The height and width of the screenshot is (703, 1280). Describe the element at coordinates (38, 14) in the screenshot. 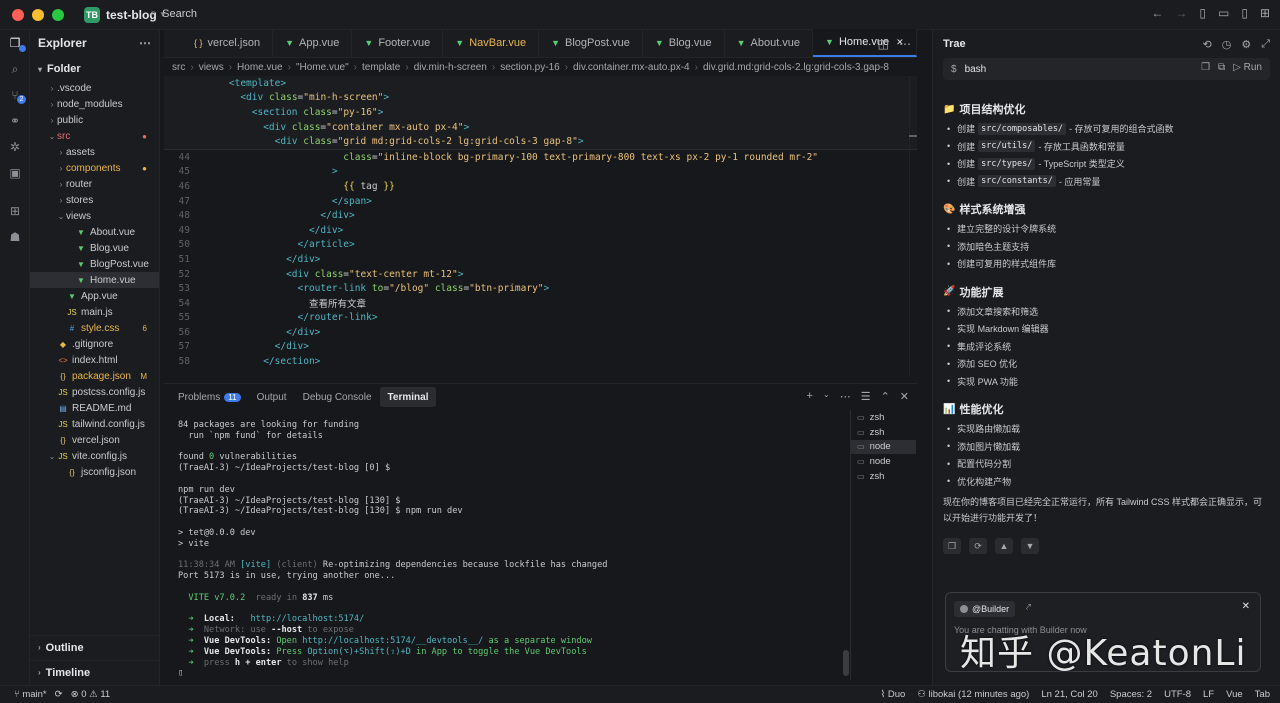

I see `minimize-window-button` at that location.